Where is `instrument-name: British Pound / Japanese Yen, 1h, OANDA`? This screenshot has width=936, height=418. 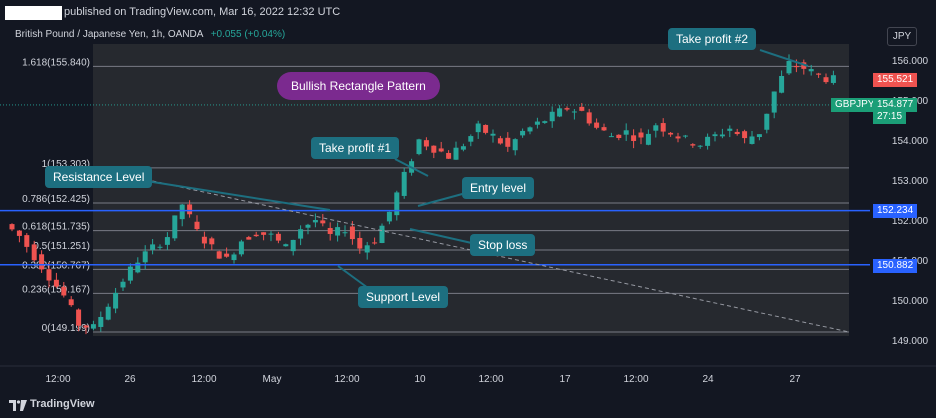 instrument-name: British Pound / Japanese Yen, 1h, OANDA is located at coordinates (109, 34).